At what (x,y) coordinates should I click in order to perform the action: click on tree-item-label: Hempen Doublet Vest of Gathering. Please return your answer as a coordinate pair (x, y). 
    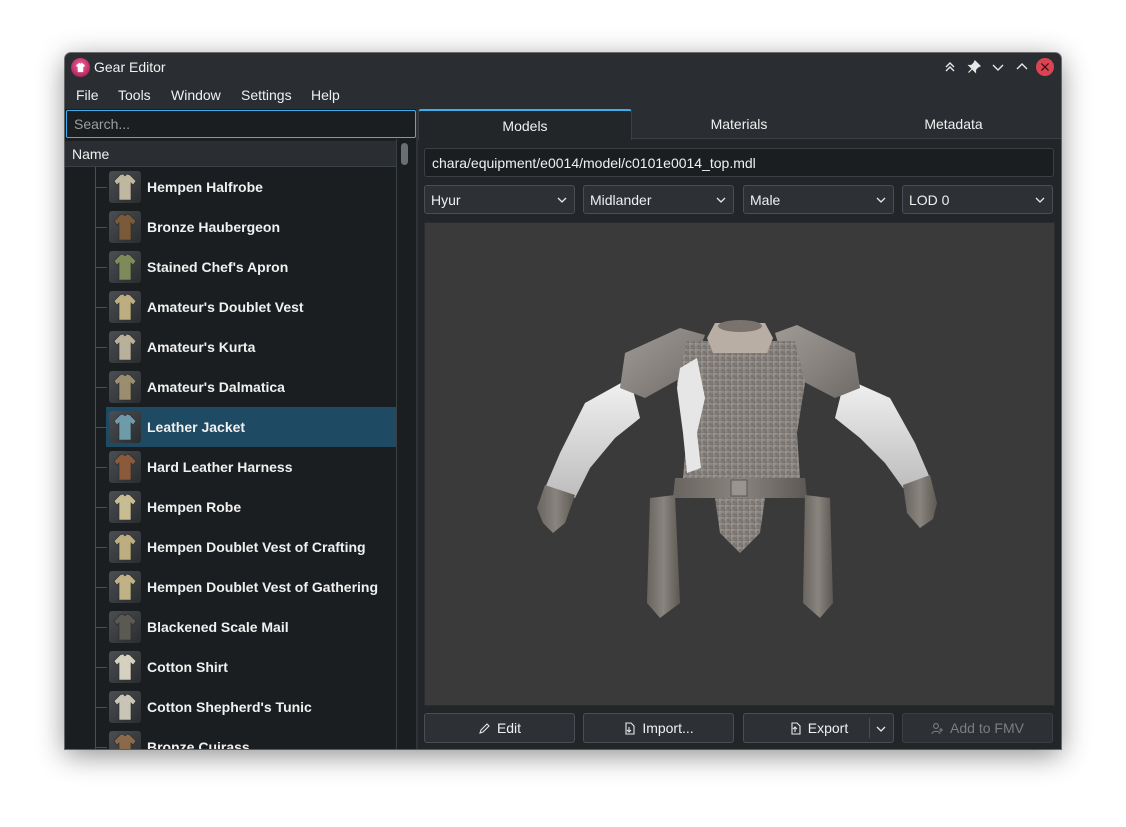
    Looking at the image, I should click on (263, 587).